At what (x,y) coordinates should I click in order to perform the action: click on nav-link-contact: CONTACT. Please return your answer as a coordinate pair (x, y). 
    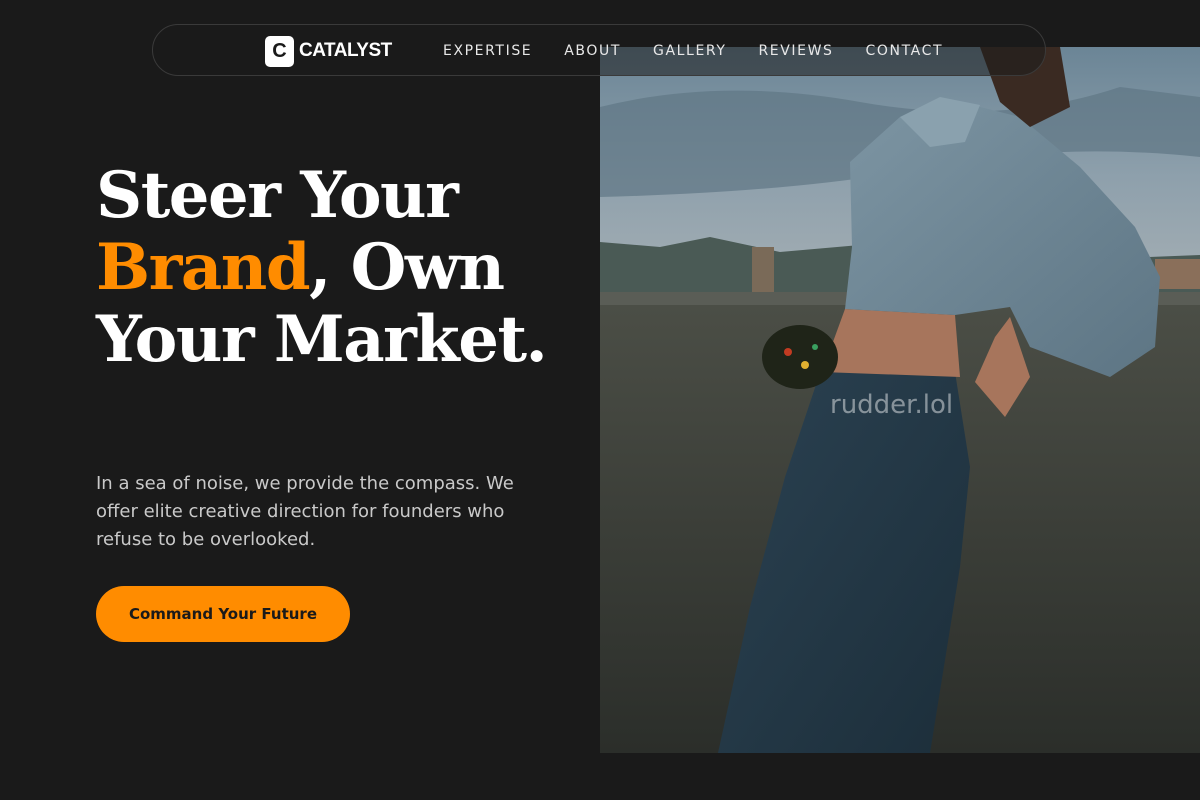
    Looking at the image, I should click on (905, 51).